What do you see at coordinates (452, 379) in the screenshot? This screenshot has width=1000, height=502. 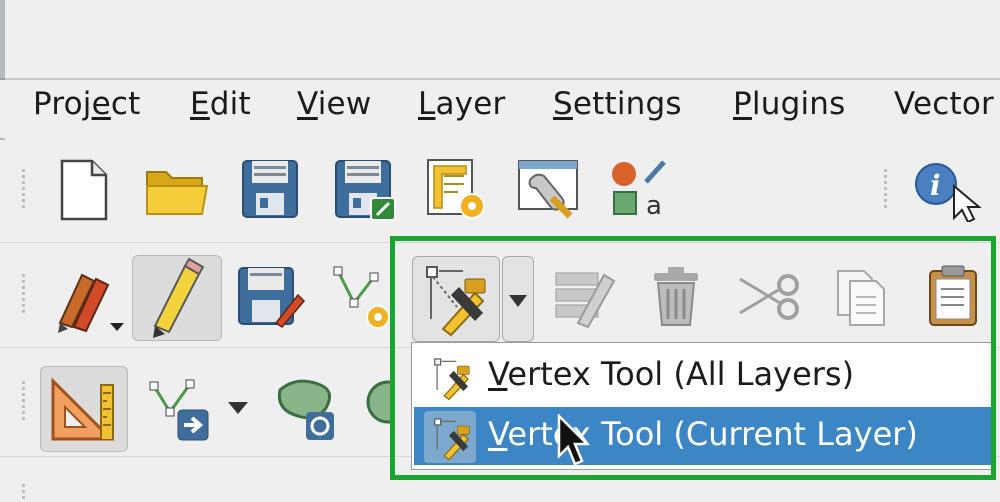 I see `vertex-tool-all-layers-icon` at bounding box center [452, 379].